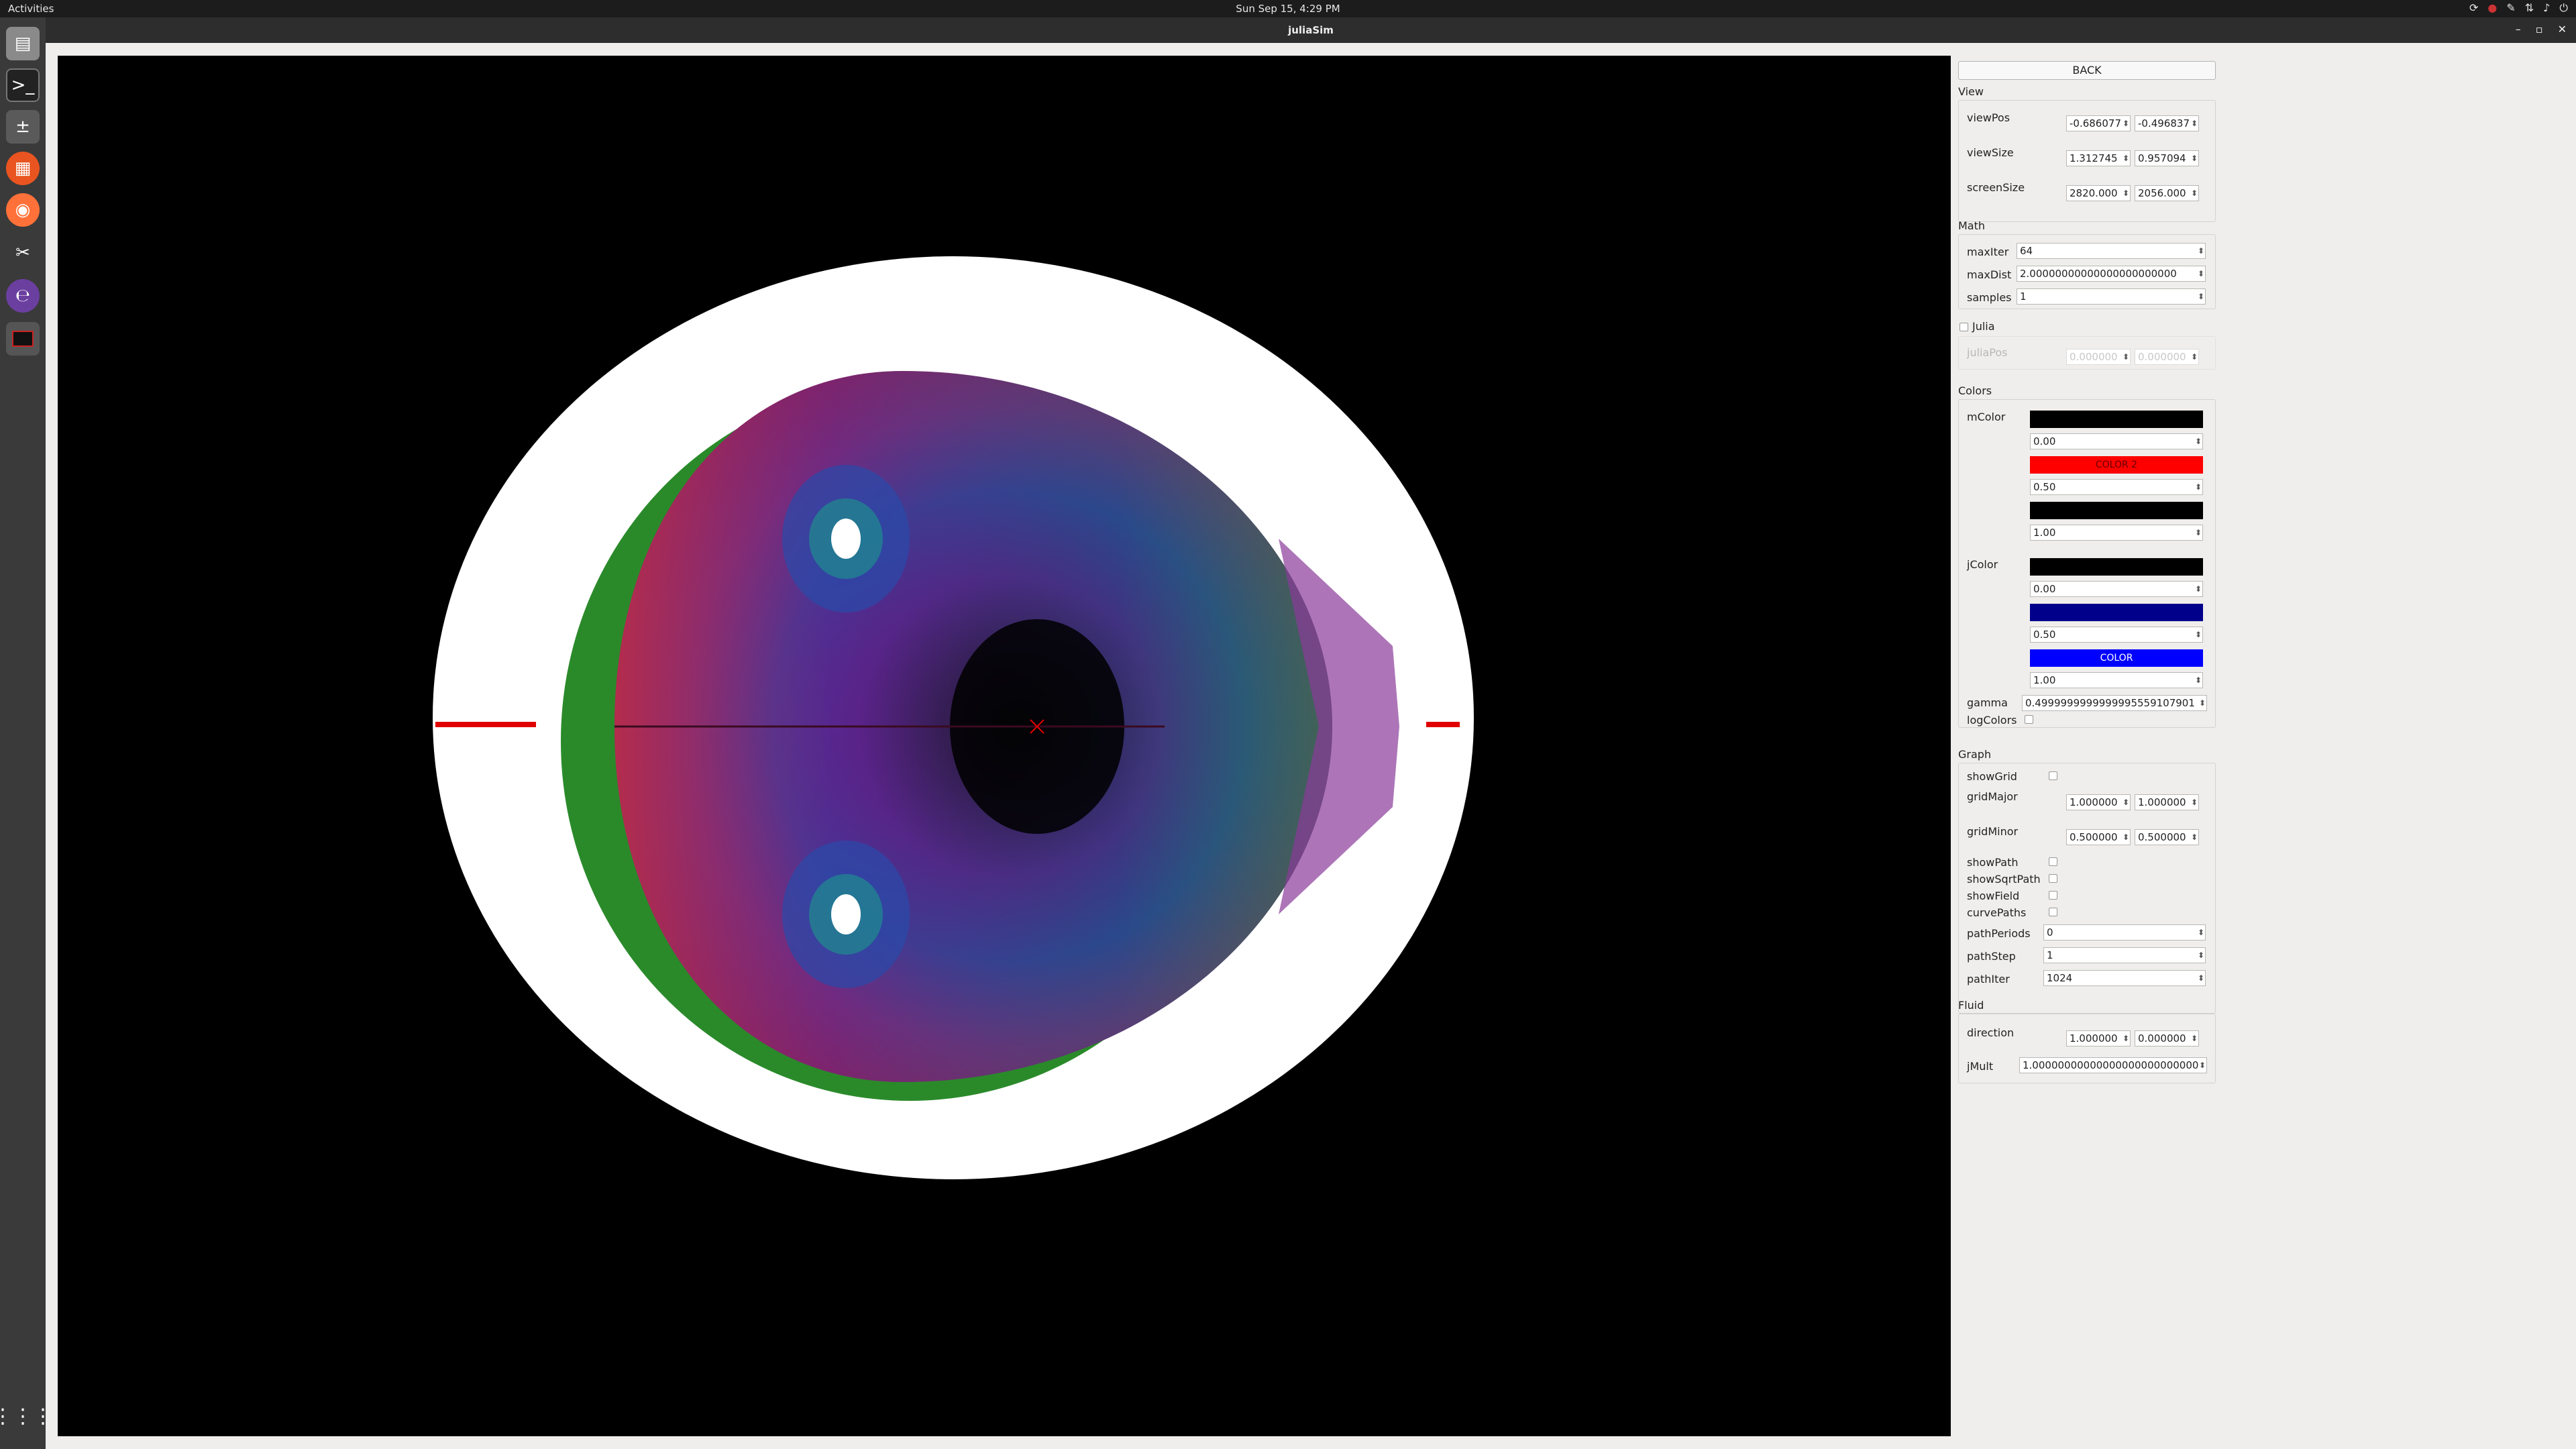 This screenshot has width=2576, height=1449. Describe the element at coordinates (2511, 7) in the screenshot. I see `pen-icon: ✎` at that location.